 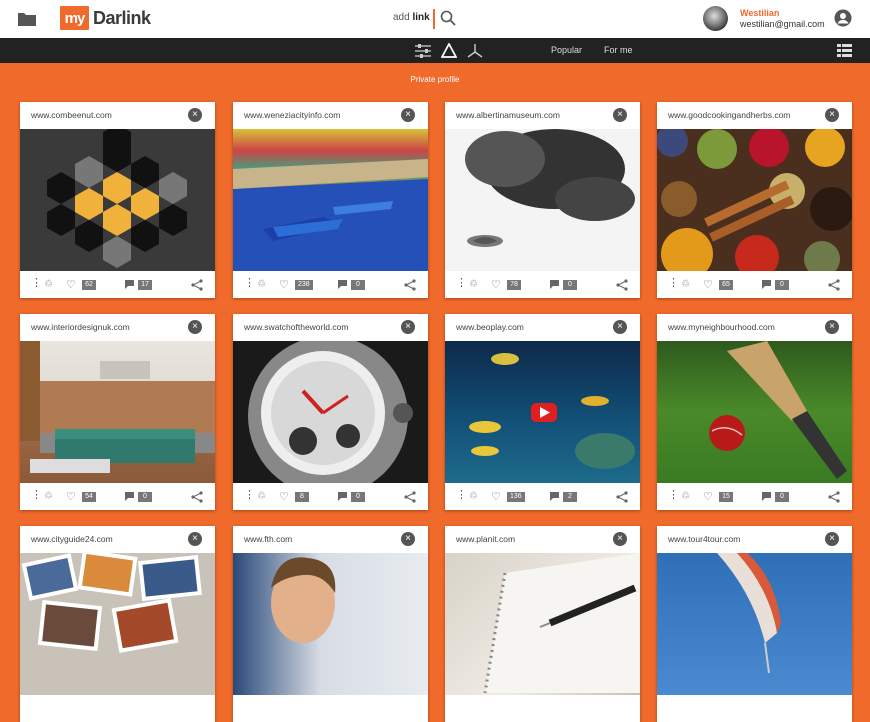 What do you see at coordinates (704, 539) in the screenshot?
I see `card-url: www.tour4tour.com` at bounding box center [704, 539].